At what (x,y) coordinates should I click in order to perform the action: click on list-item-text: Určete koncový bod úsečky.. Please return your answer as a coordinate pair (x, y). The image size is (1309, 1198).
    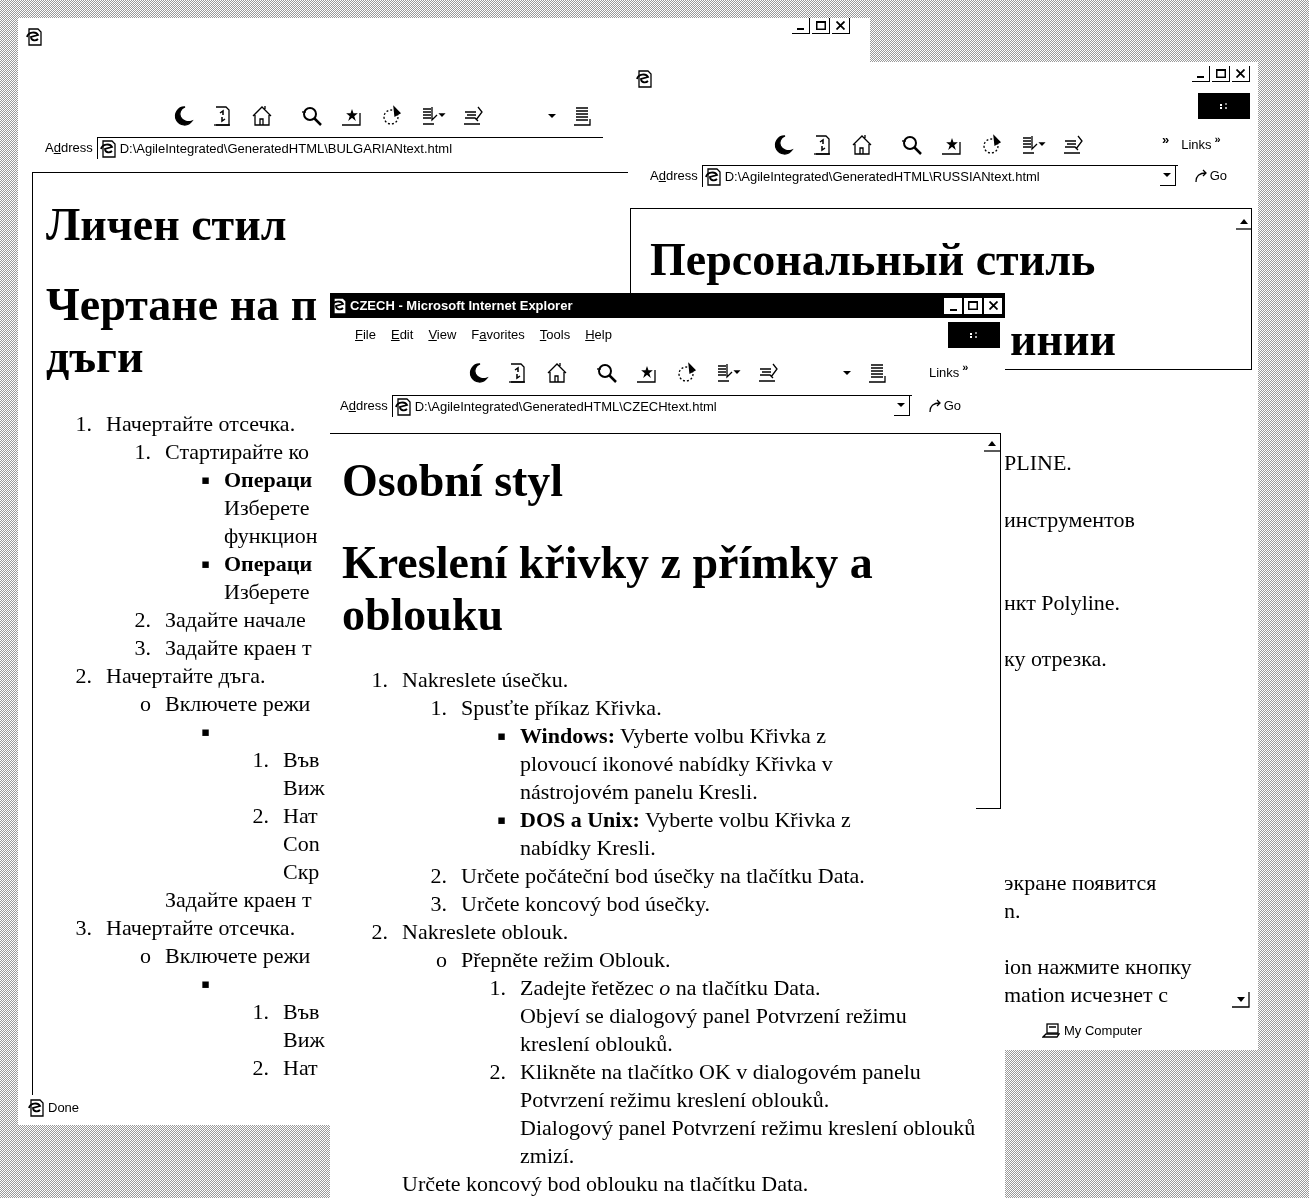
    Looking at the image, I should click on (586, 904).